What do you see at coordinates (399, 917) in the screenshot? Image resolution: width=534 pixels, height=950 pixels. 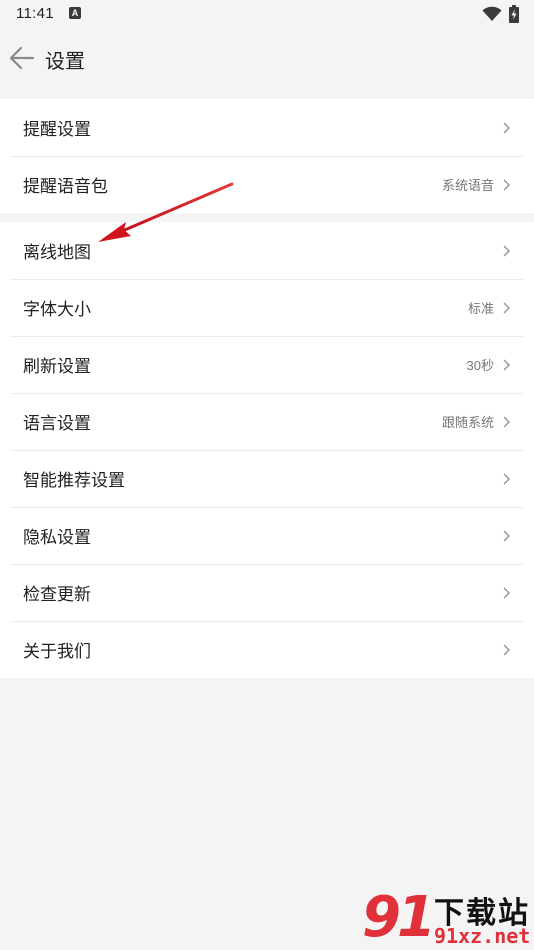 I see `watermark-logo: 91` at bounding box center [399, 917].